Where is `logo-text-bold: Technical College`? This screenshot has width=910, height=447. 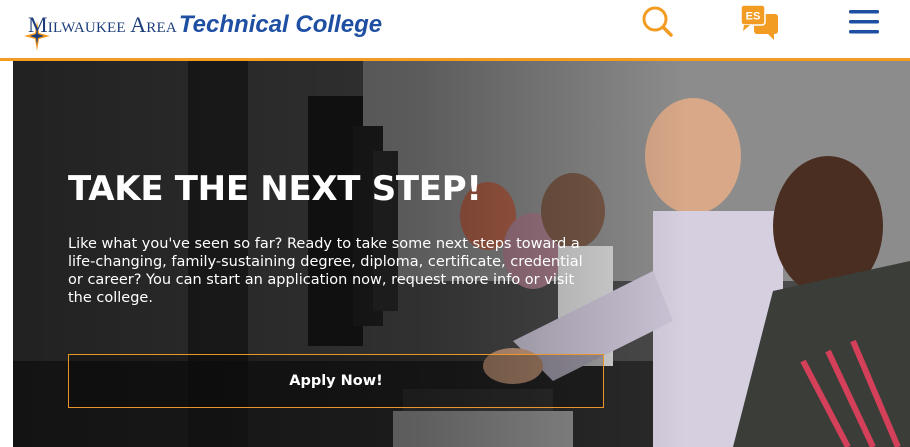 logo-text-bold: Technical College is located at coordinates (280, 24).